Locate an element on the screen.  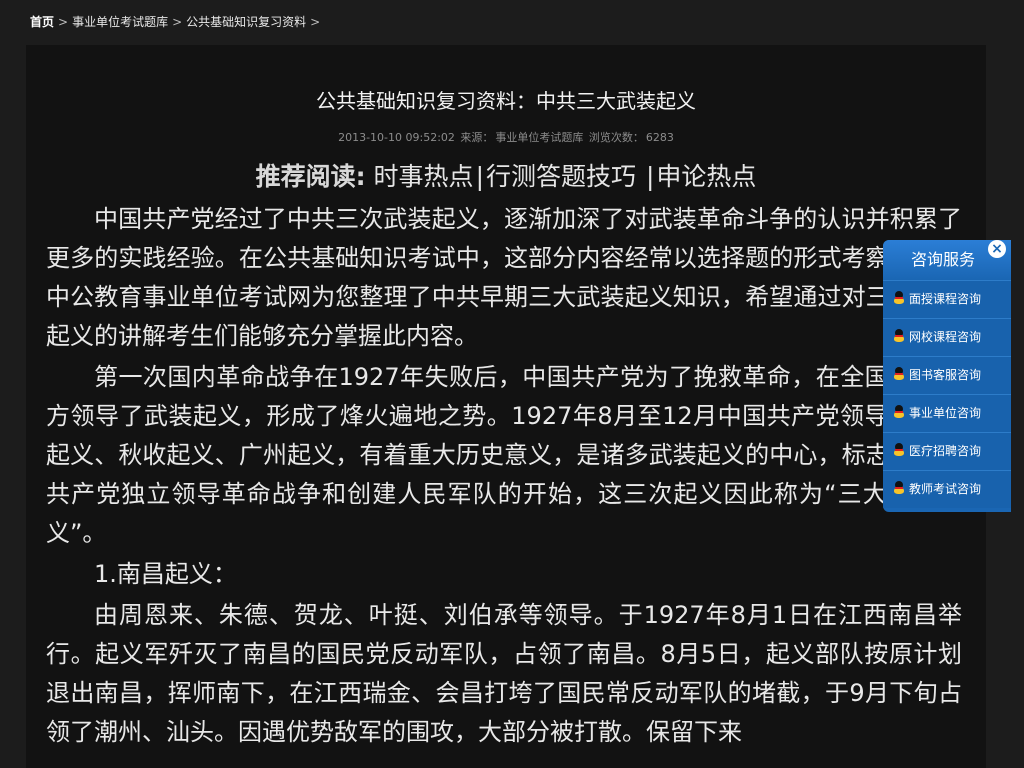
recommend-label: 推荐阅读: is located at coordinates (310, 176).